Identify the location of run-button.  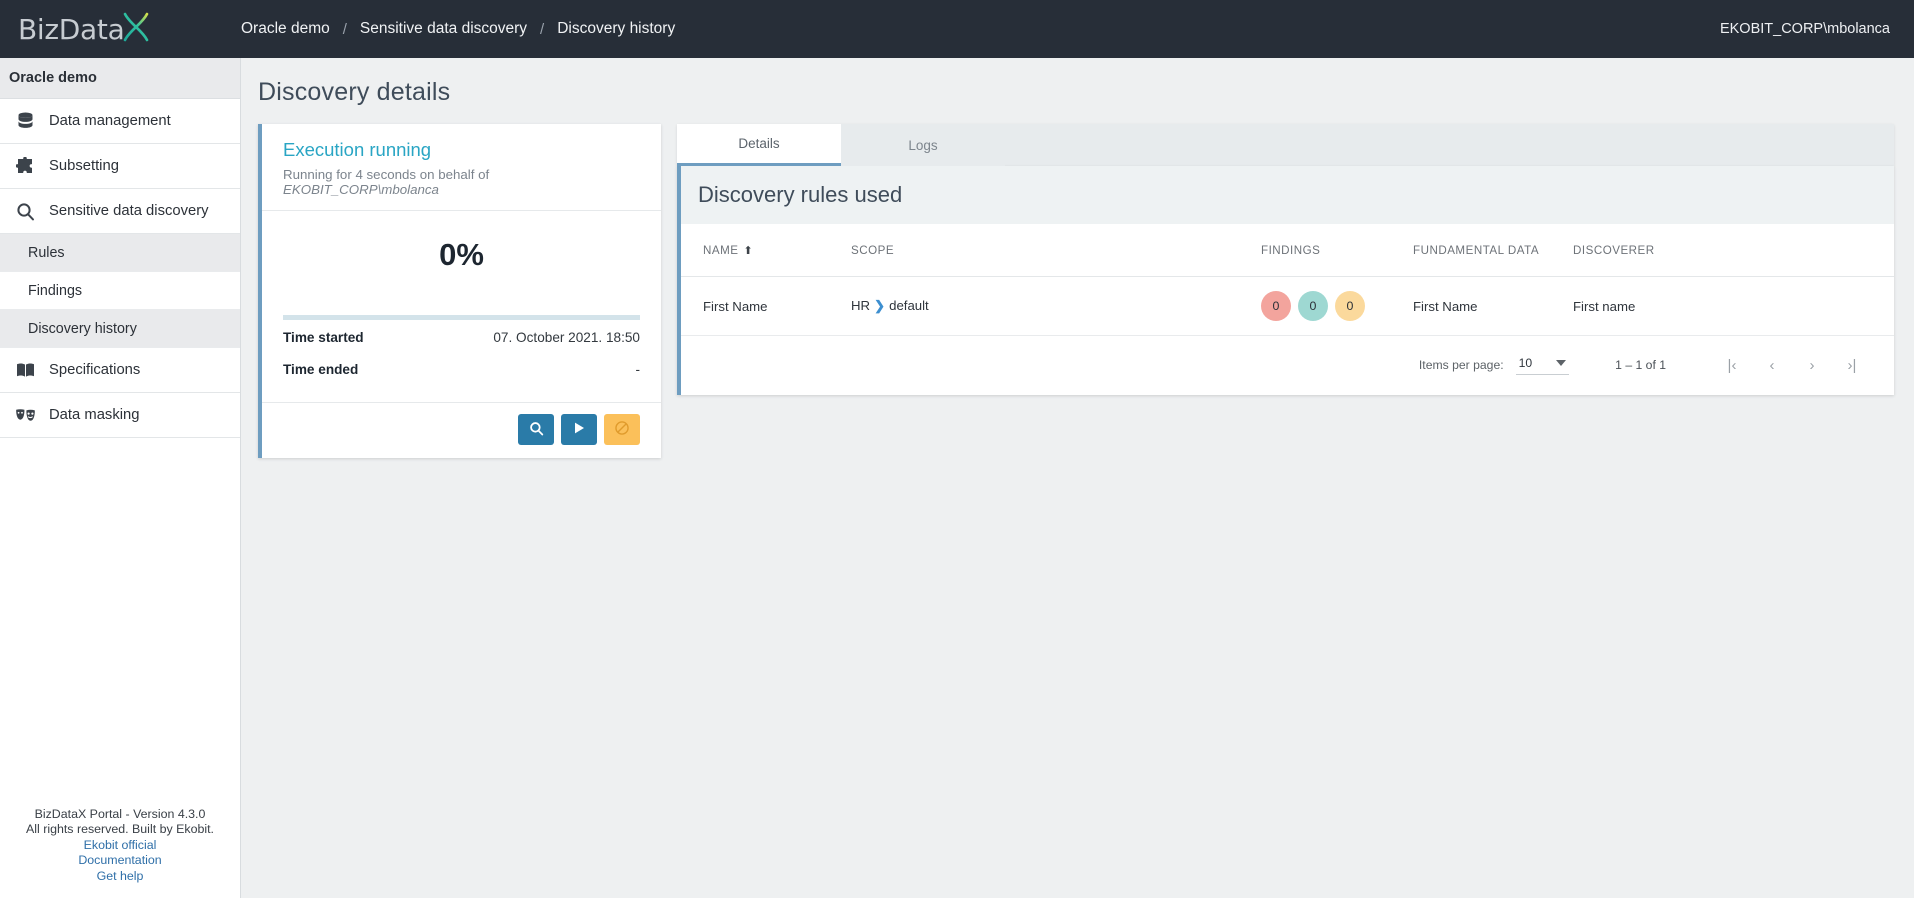
(579, 429).